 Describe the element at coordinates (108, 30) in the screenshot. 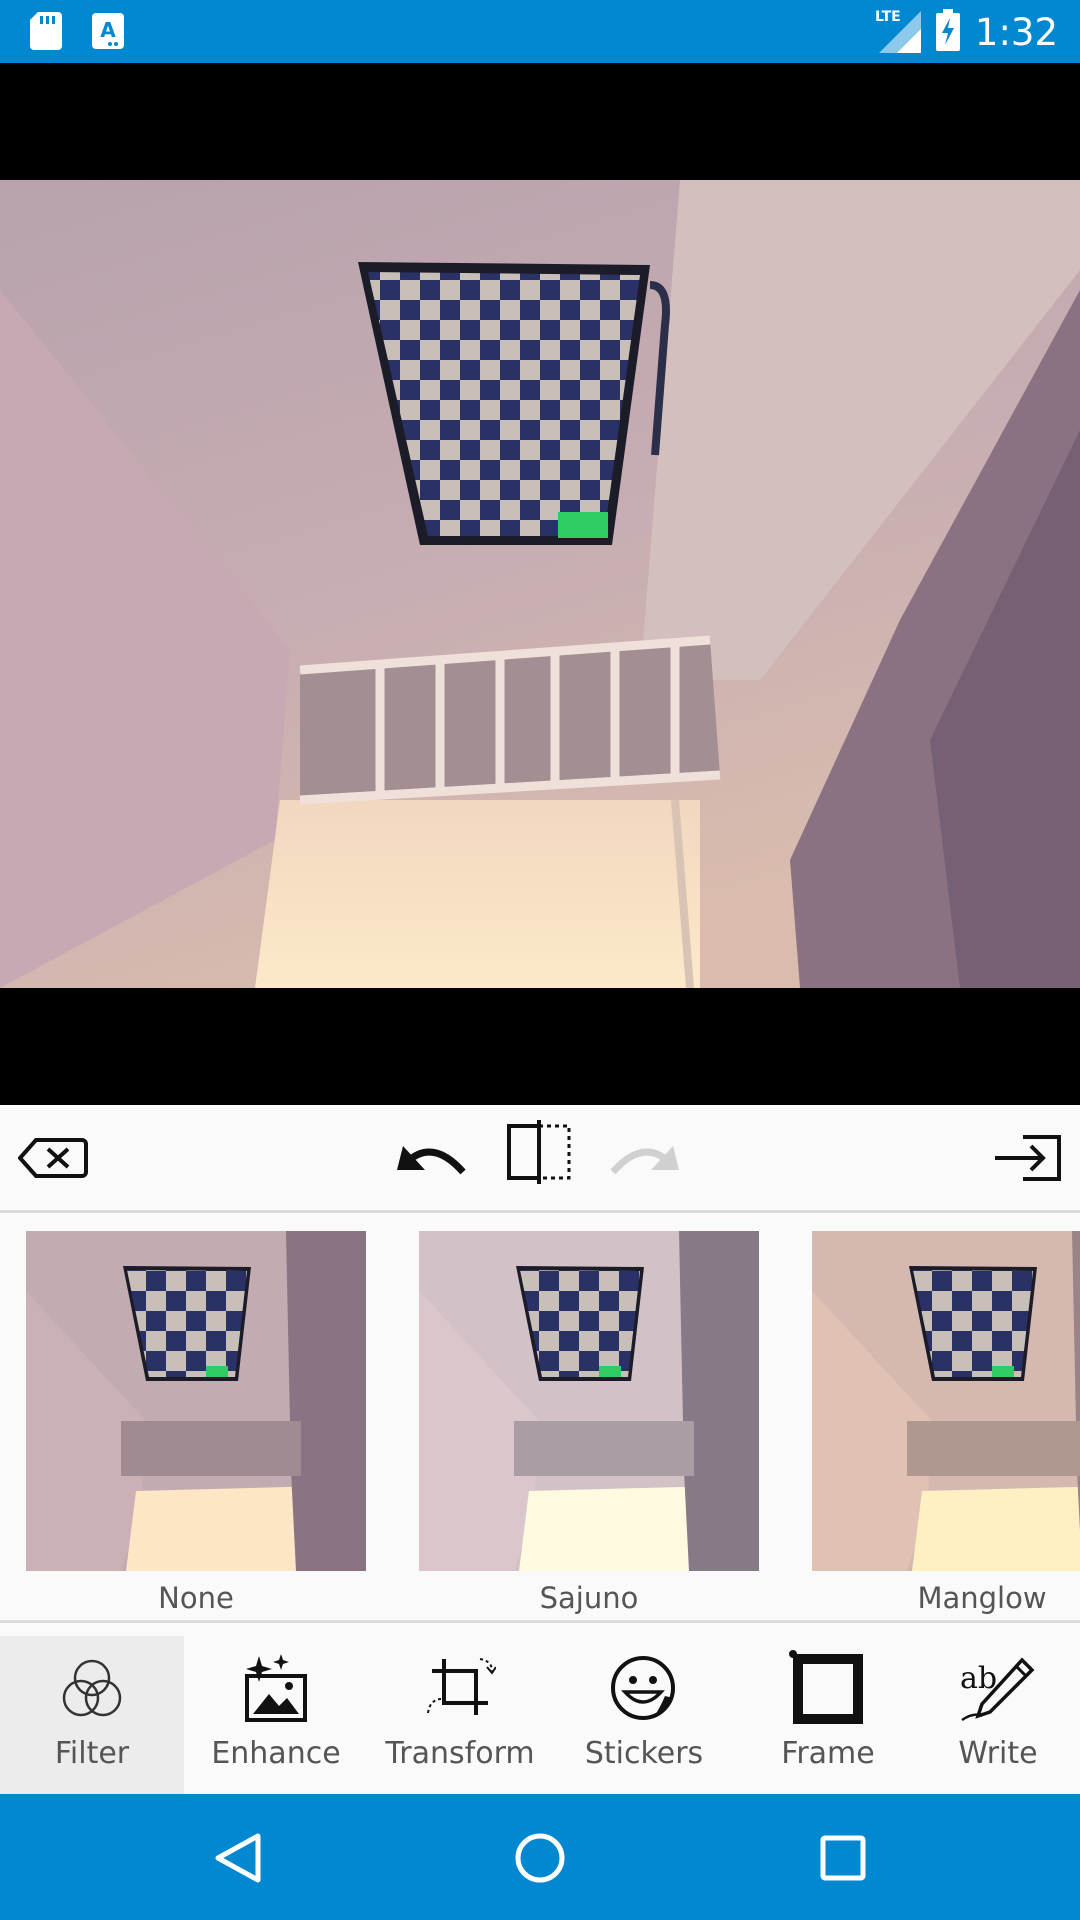

I see `svg-text: A` at that location.